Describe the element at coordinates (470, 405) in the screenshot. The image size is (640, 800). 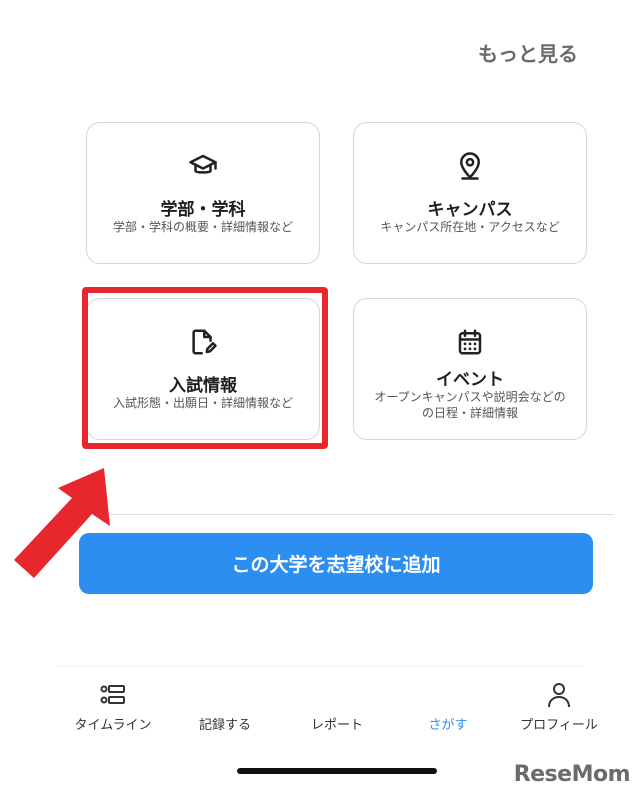
I see `card-event-desc: オープンキャンパスや説明会などの の日程・詳細情報` at that location.